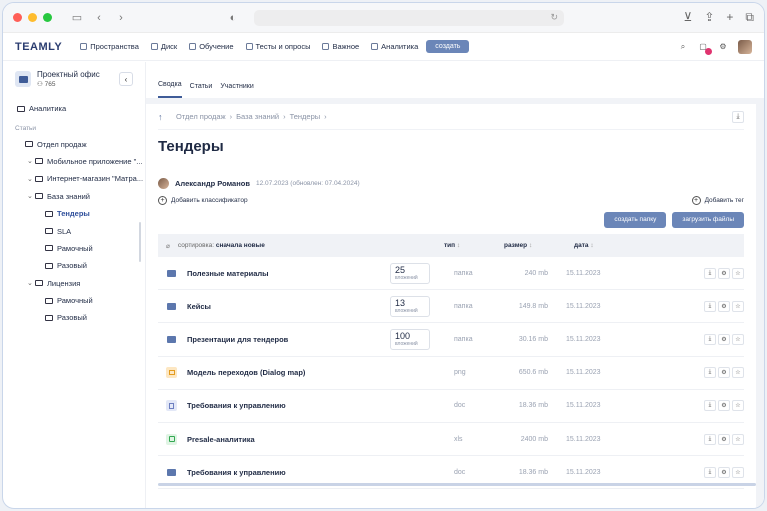 Image resolution: width=767 pixels, height=511 pixels. Describe the element at coordinates (171, 373) in the screenshot. I see `image-file-icon` at that location.